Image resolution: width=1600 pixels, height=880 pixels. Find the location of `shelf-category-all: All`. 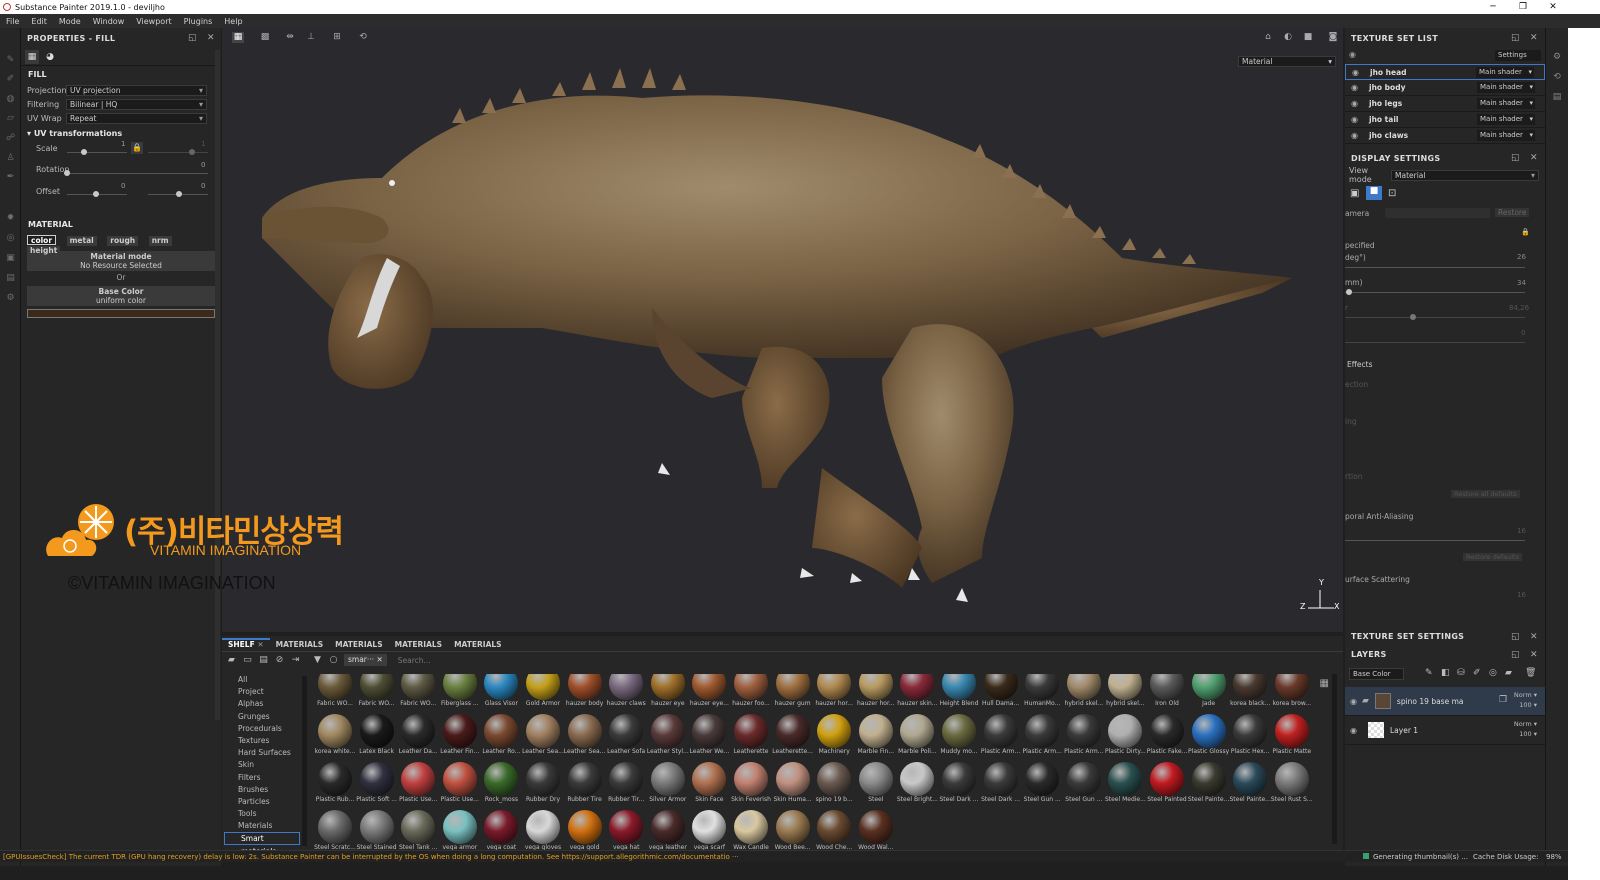

shelf-category-all: All is located at coordinates (262, 680).